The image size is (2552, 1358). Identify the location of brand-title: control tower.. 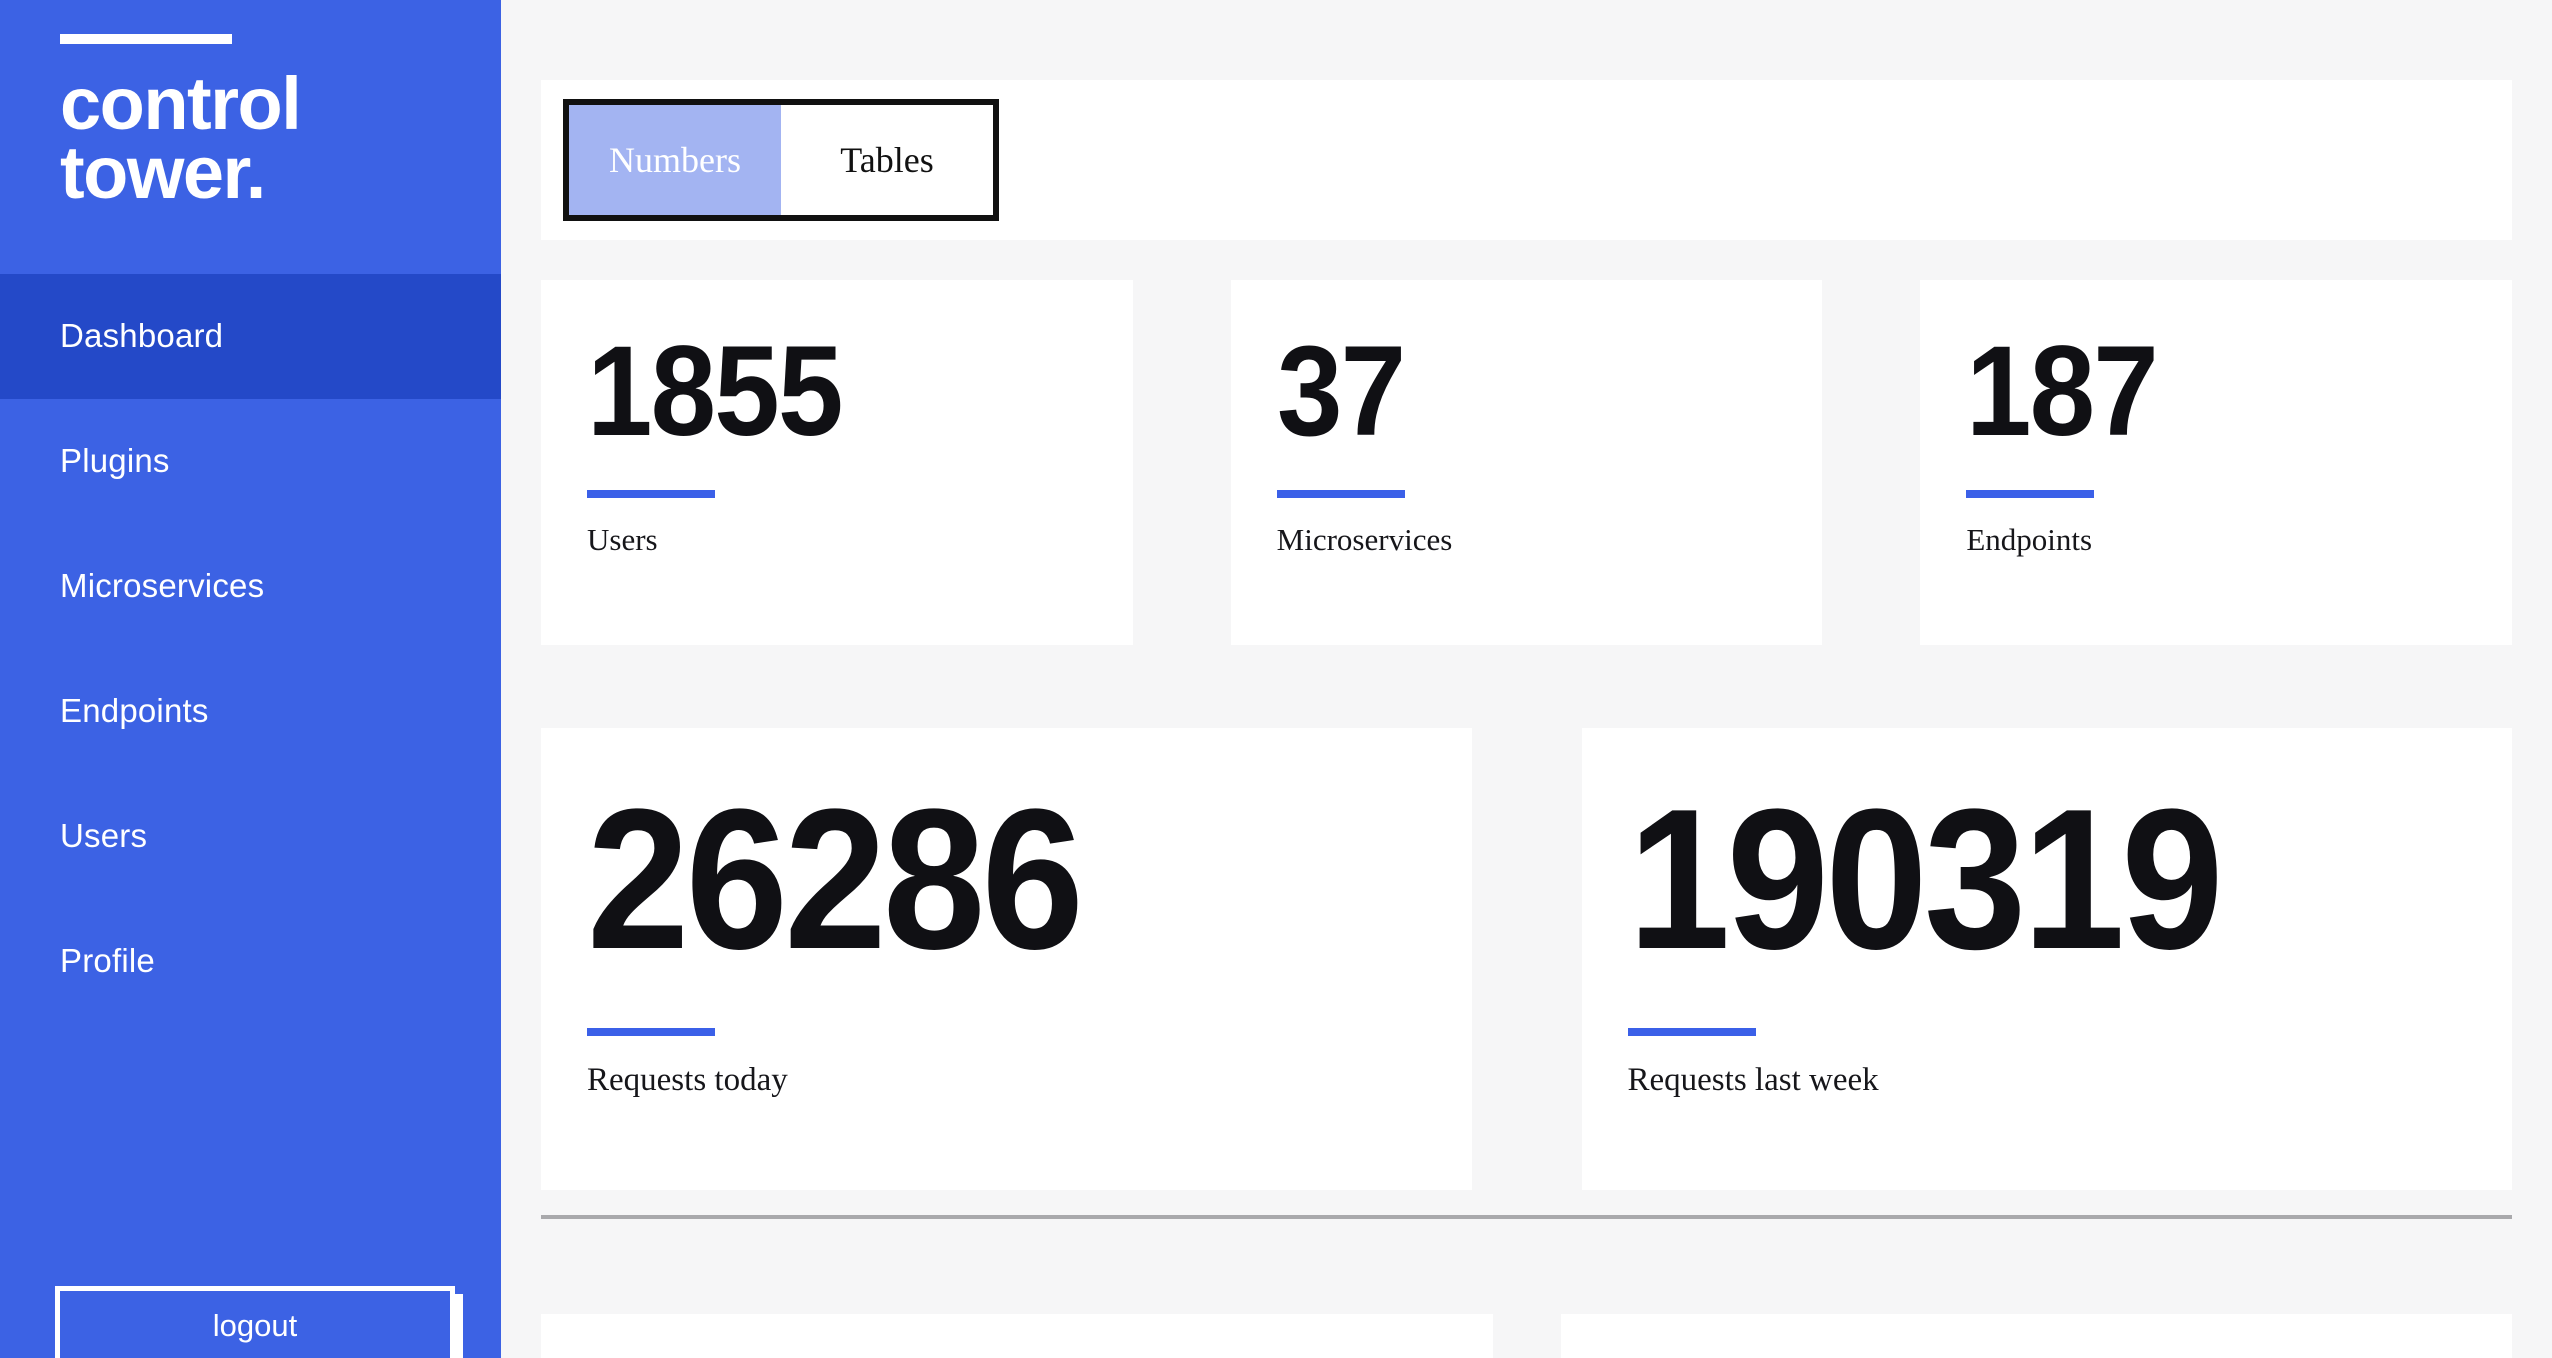
(181, 138).